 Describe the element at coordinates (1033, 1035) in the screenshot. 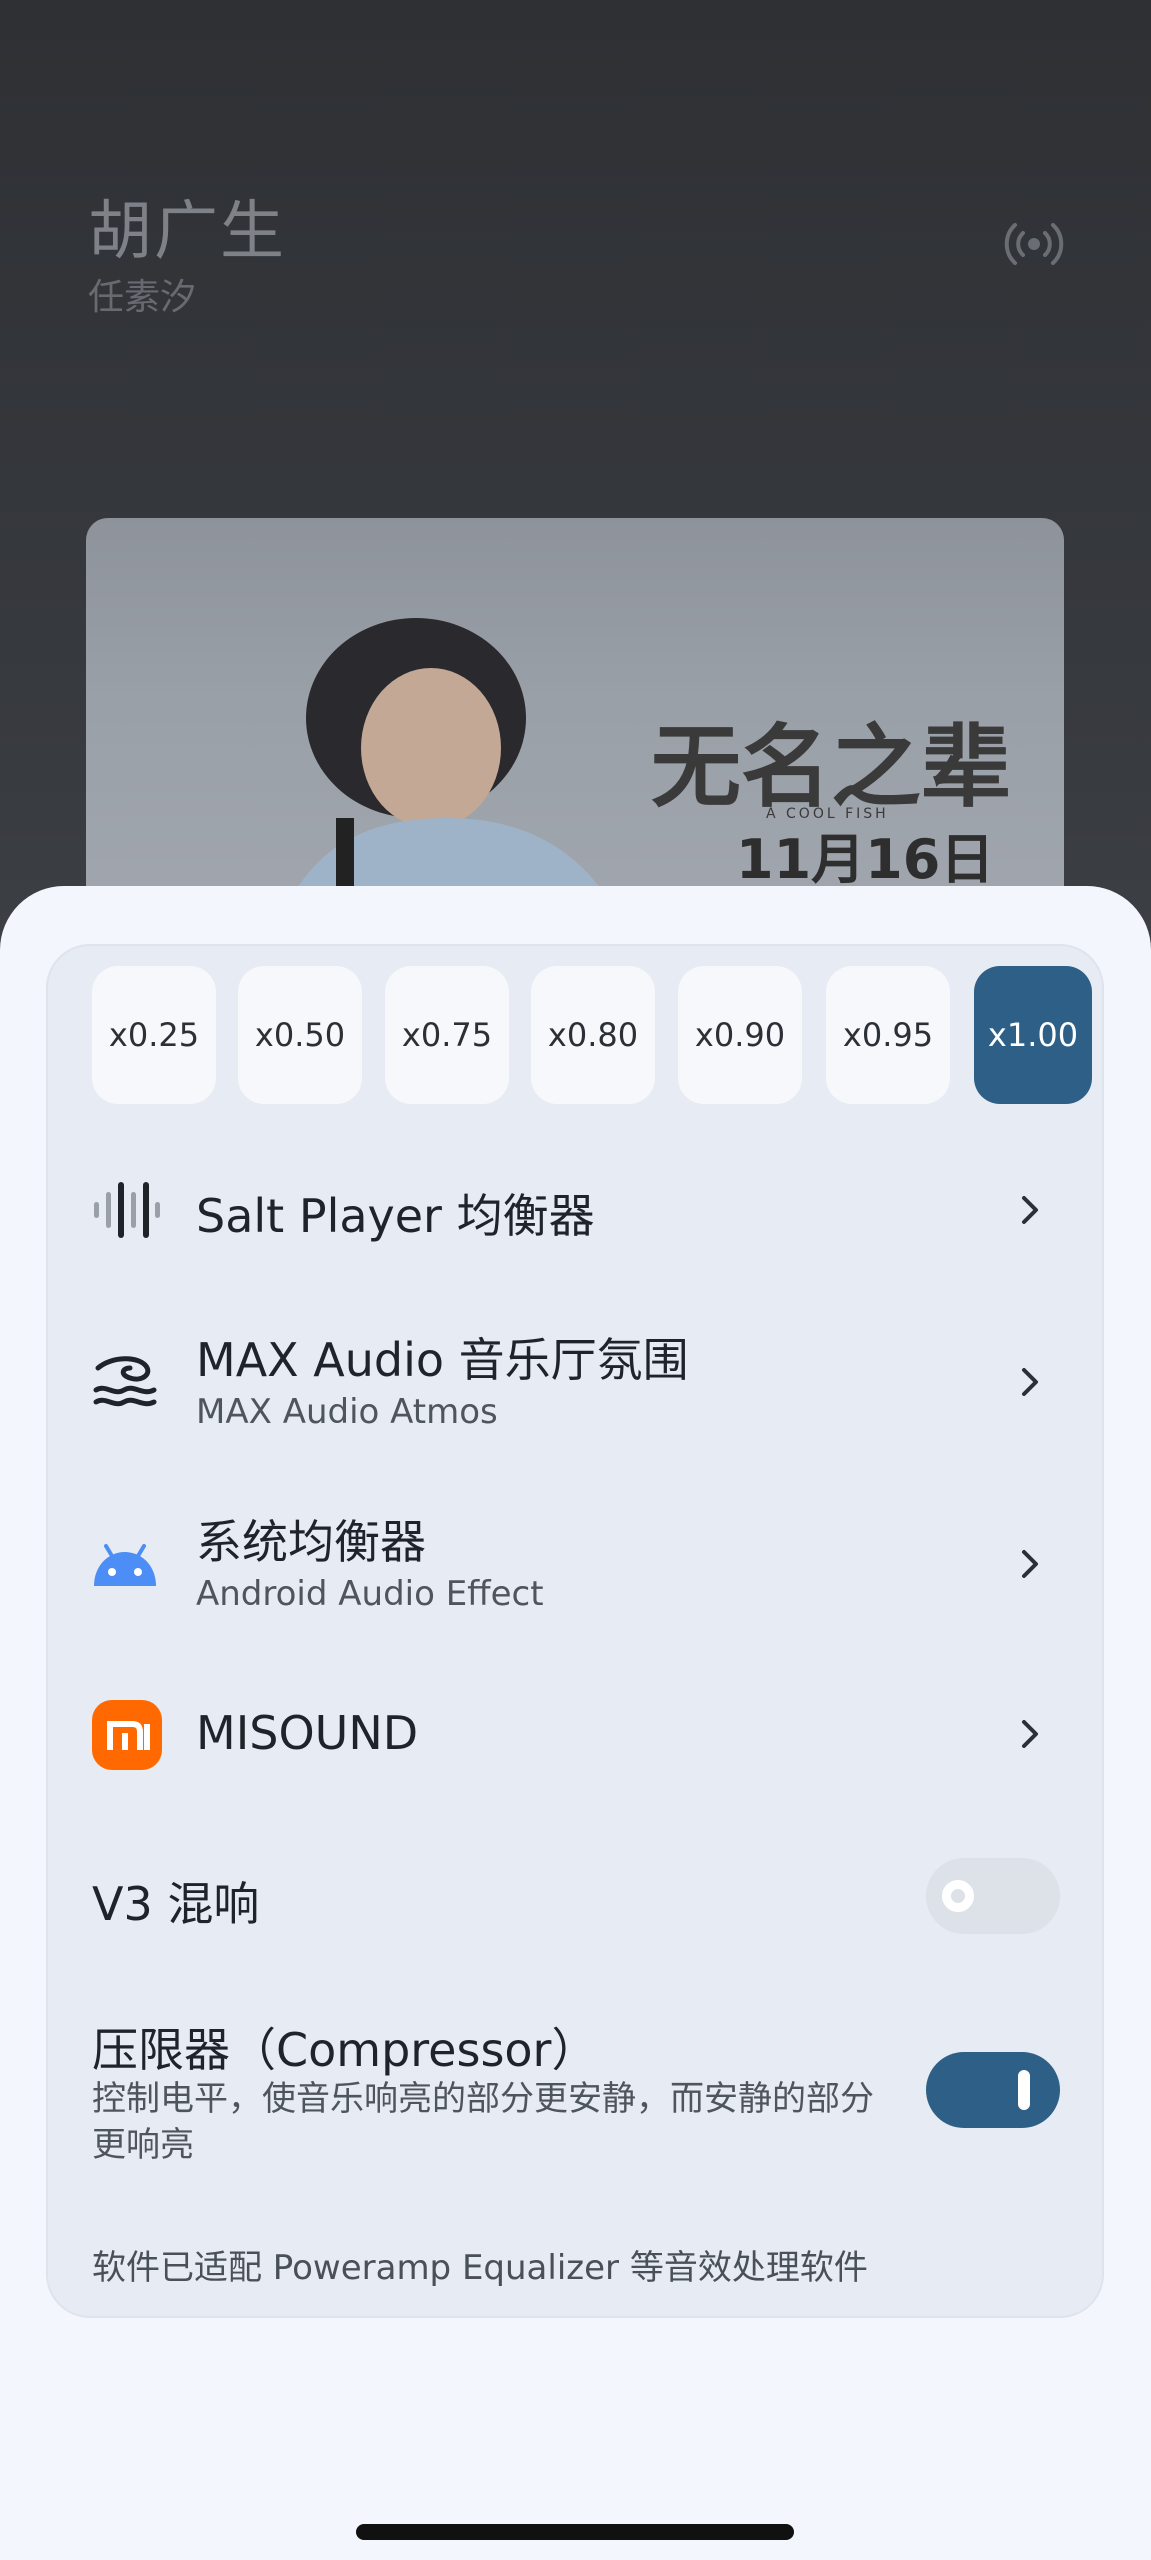

I see `speed-option-1.00-selected: x1.00` at that location.